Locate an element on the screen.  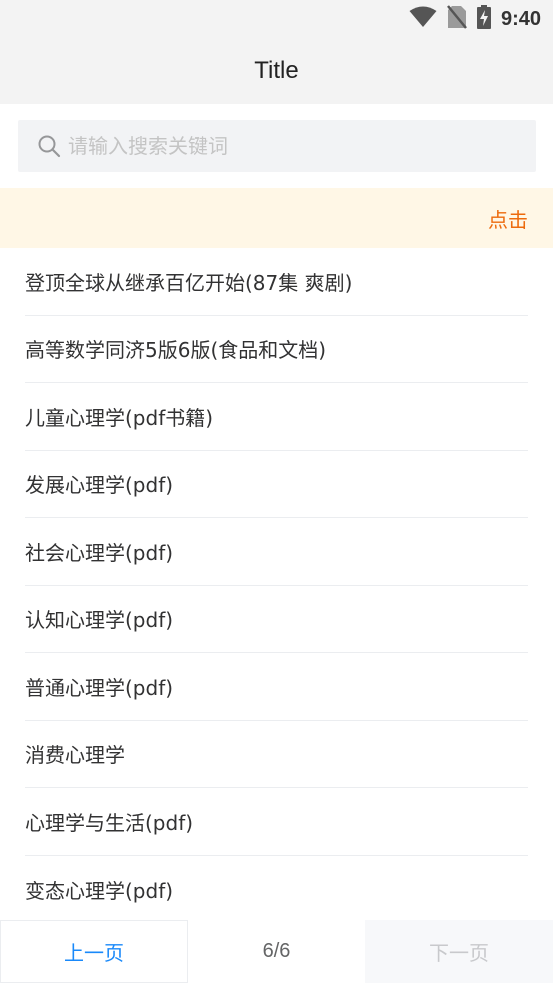
status-bar: 9:40 is located at coordinates (276, 19).